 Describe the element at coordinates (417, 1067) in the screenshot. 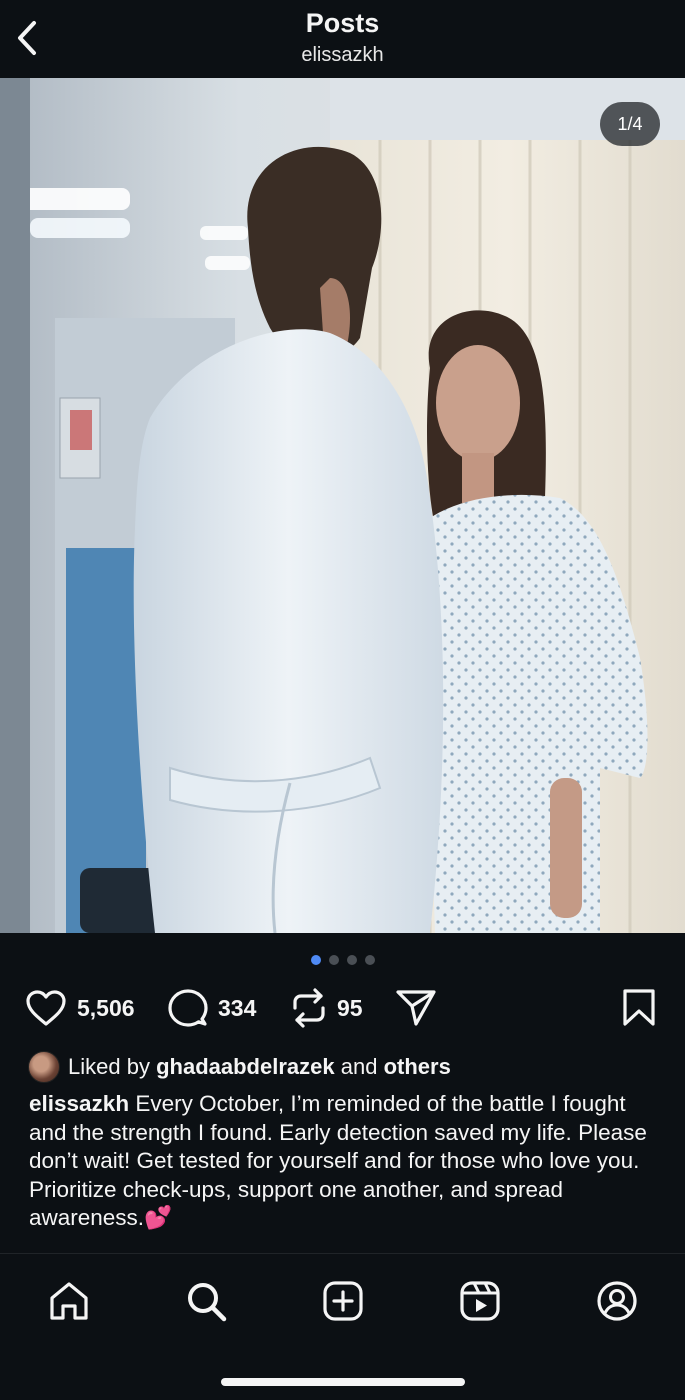

I see `liked-by-others: others` at that location.